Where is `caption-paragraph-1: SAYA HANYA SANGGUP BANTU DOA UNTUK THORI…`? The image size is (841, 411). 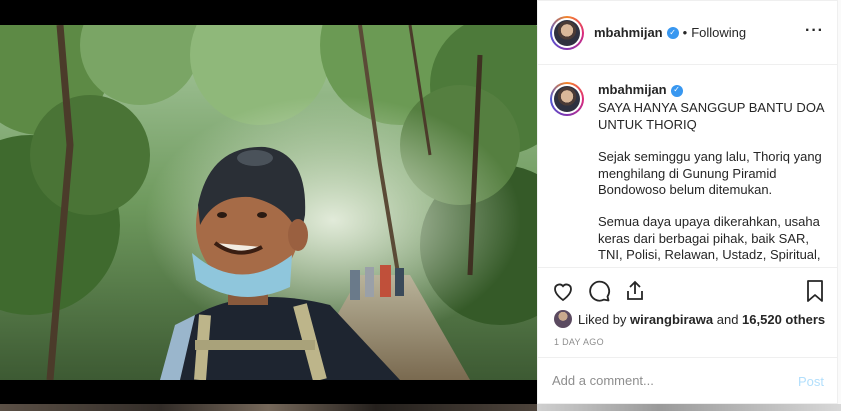
caption-paragraph-1: SAYA HANYA SANGGUP BANTU DOA UNTUK THORI… is located at coordinates (711, 116).